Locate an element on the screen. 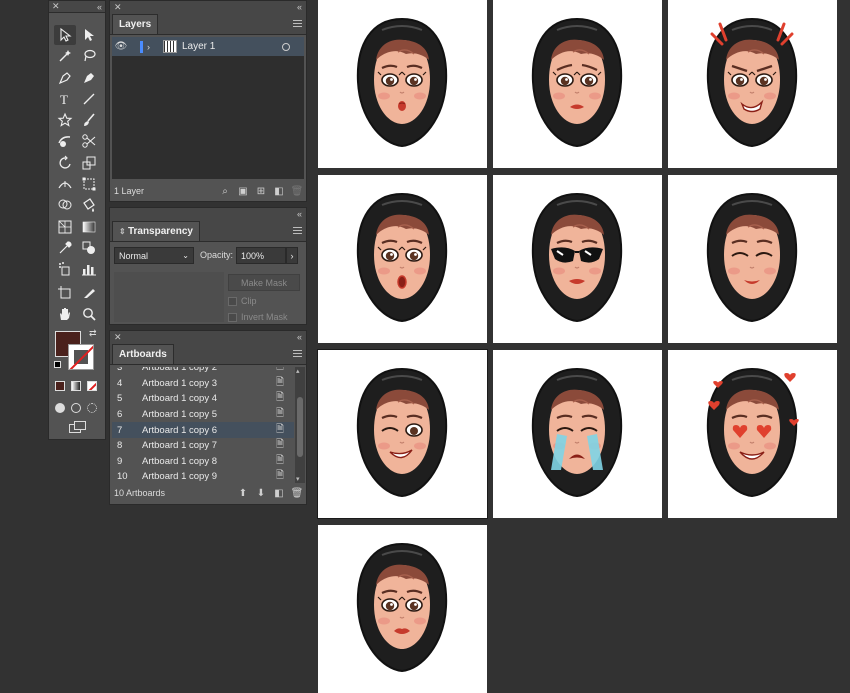  invert-mask-checkbox: Invert Mask is located at coordinates (258, 317).